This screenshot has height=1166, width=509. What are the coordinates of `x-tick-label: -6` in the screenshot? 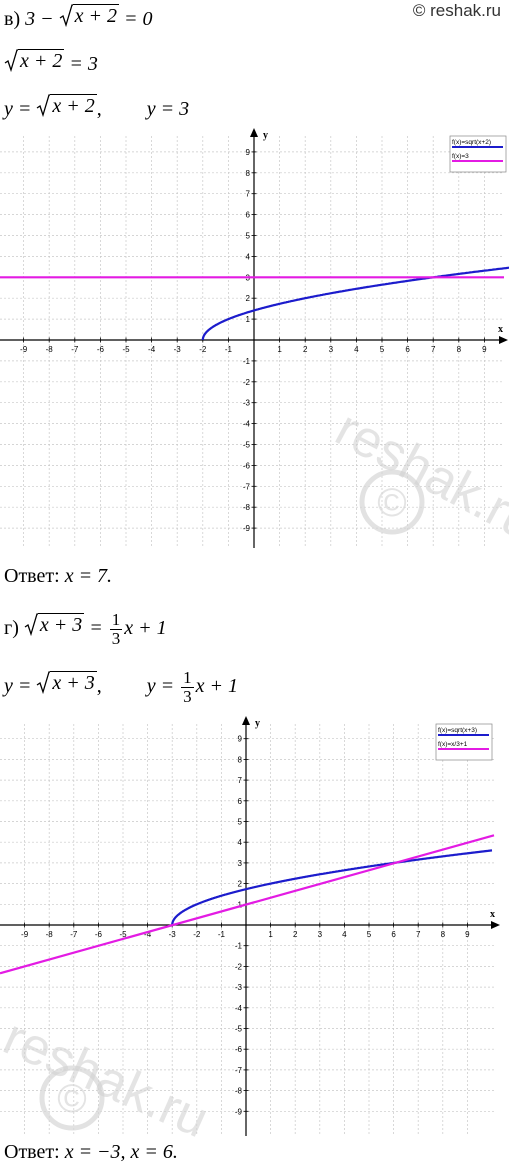 It's located at (101, 349).